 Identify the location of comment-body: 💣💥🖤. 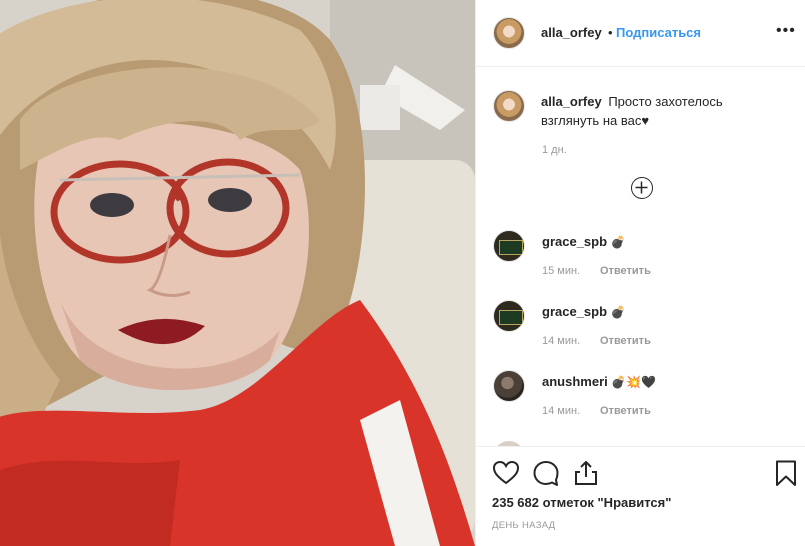
(634, 382).